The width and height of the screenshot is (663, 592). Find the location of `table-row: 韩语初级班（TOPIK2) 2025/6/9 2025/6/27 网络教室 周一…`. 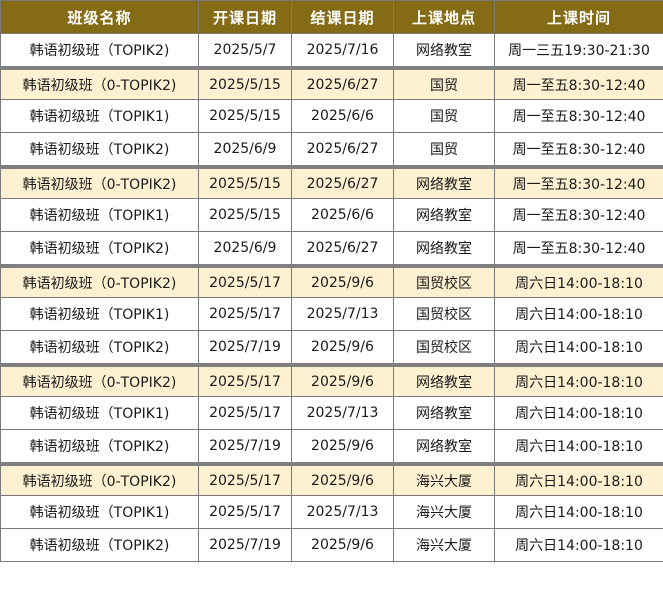

table-row: 韩语初级班（TOPIK2) 2025/6/9 2025/6/27 网络教室 周一… is located at coordinates (331, 249).